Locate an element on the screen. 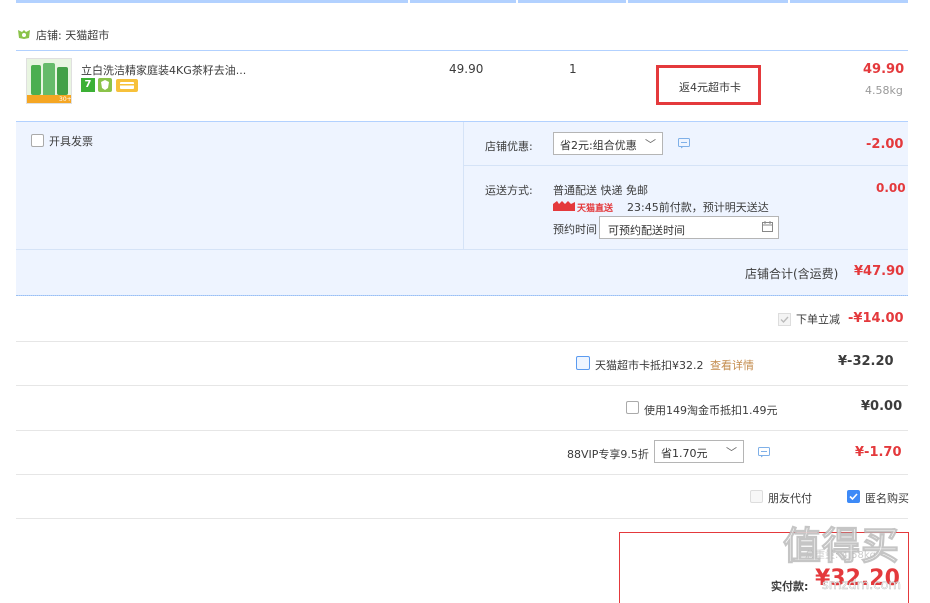 The height and width of the screenshot is (603, 930). shop-discount-select: 省2元:组合优惠 ﹀ is located at coordinates (608, 143).